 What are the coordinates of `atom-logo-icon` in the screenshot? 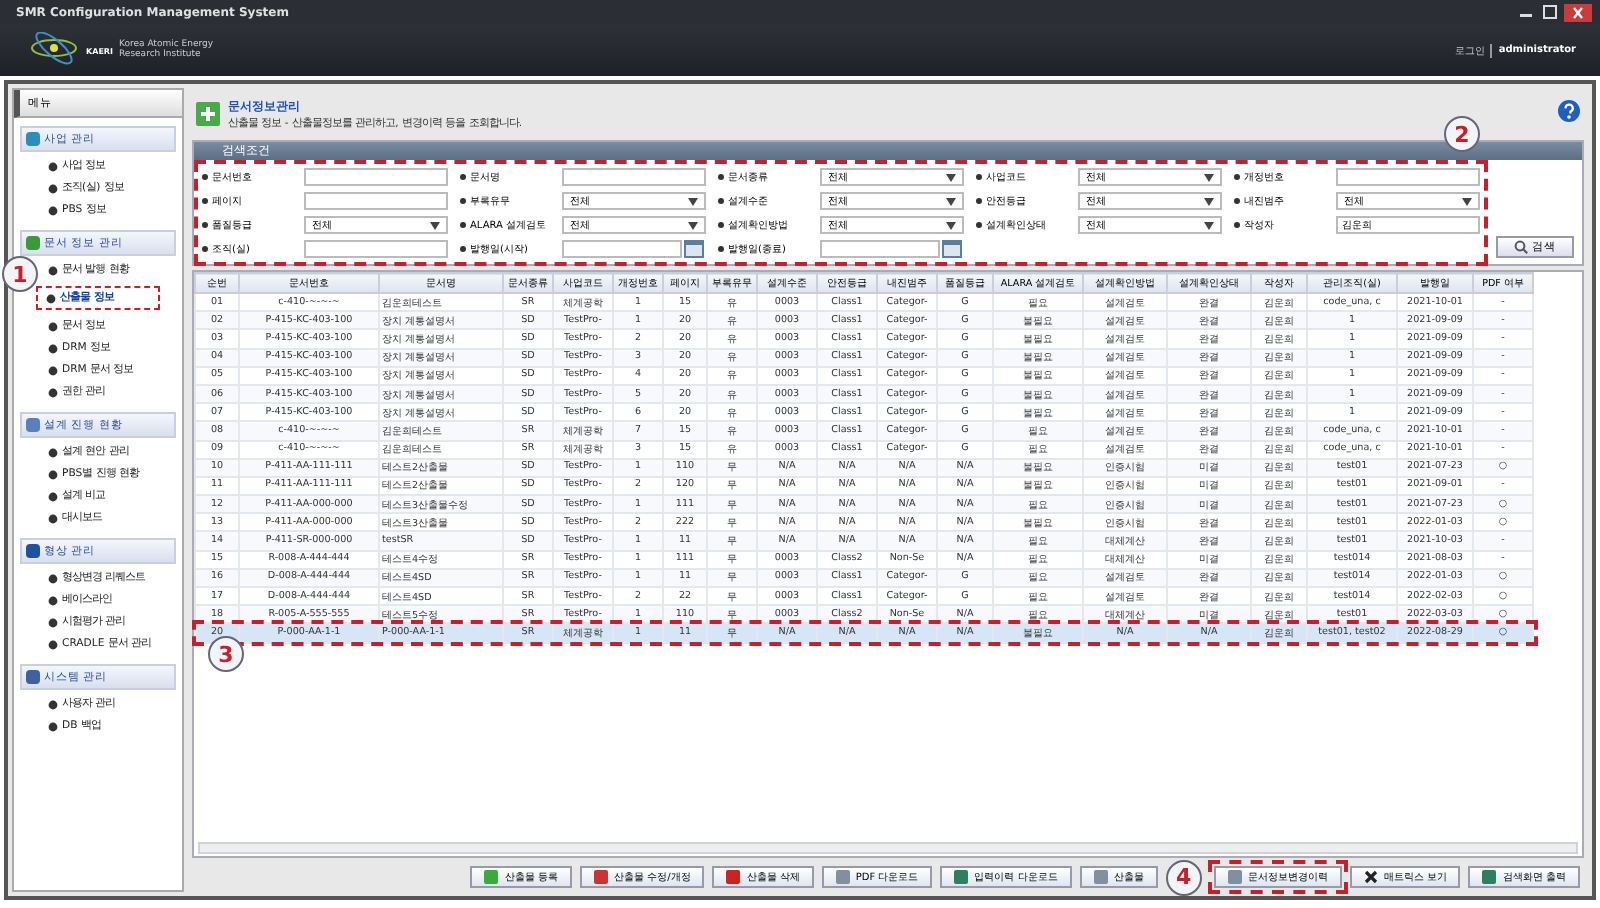 It's located at (54, 50).